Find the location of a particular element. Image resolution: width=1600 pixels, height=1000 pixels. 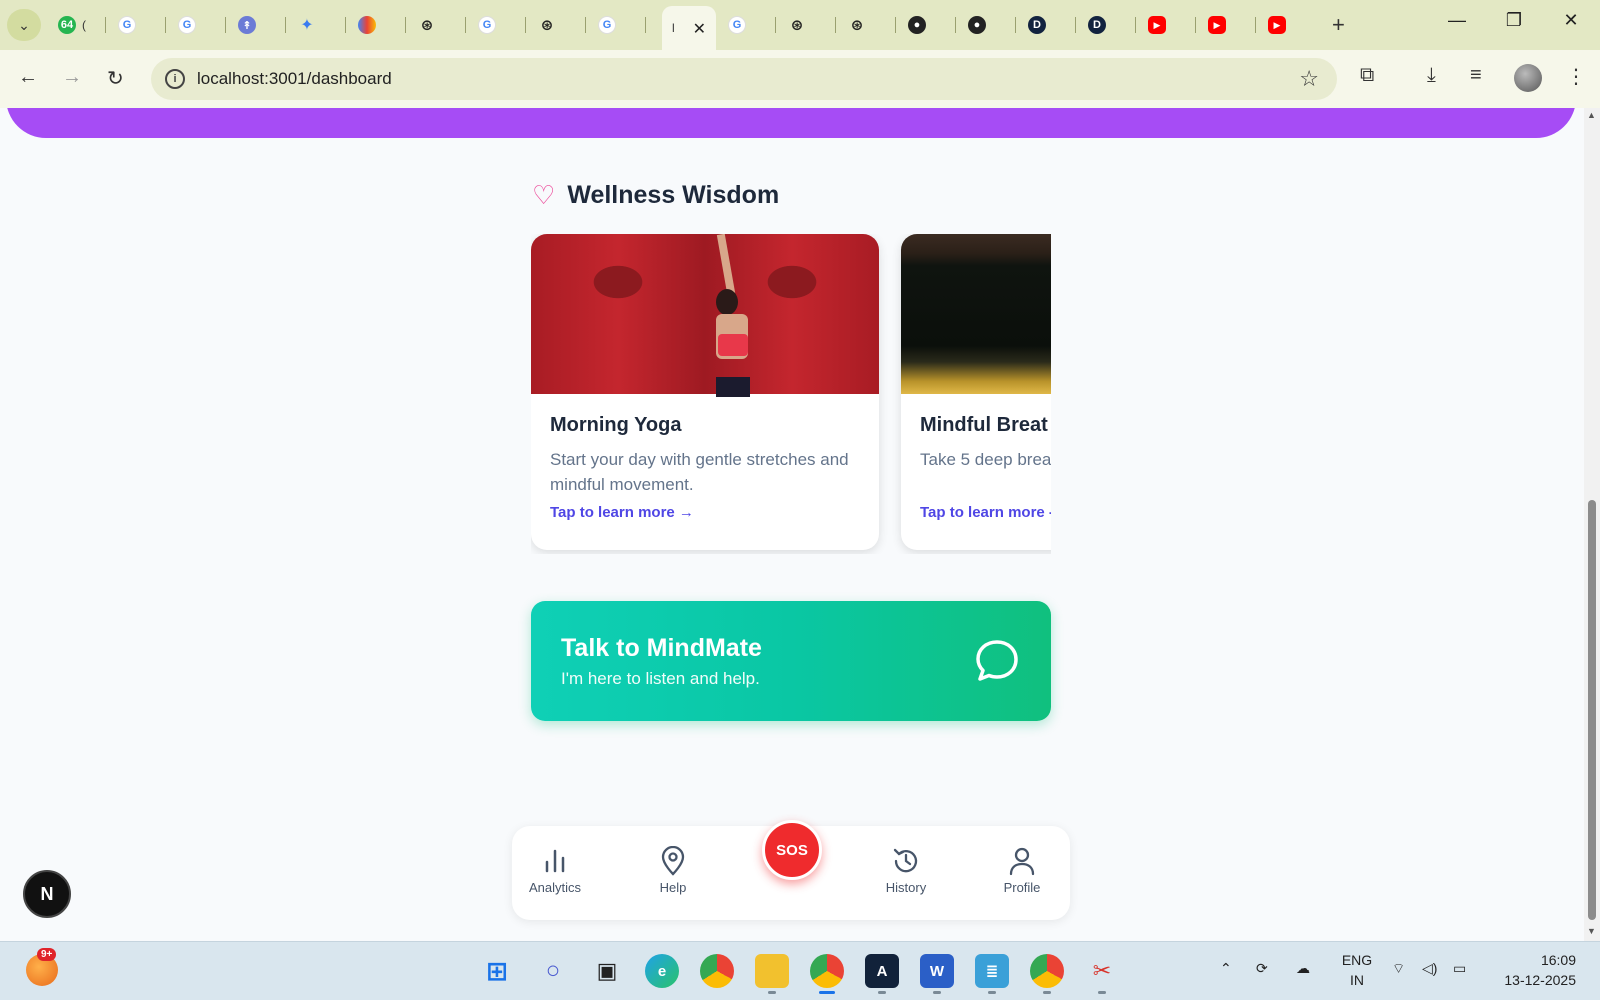

edge-icon: e is located at coordinates (662, 971).